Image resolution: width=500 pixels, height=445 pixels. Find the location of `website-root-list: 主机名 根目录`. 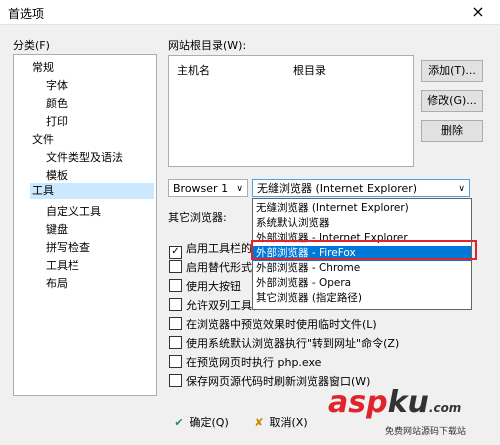

website-root-list: 主机名 根目录 is located at coordinates (291, 111).